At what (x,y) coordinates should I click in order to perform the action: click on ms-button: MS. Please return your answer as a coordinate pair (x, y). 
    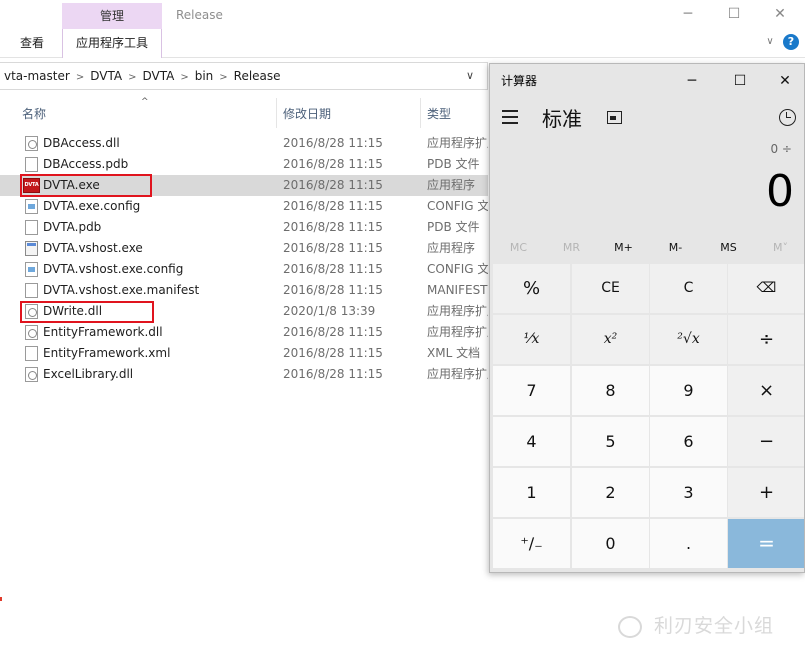
    Looking at the image, I should click on (728, 248).